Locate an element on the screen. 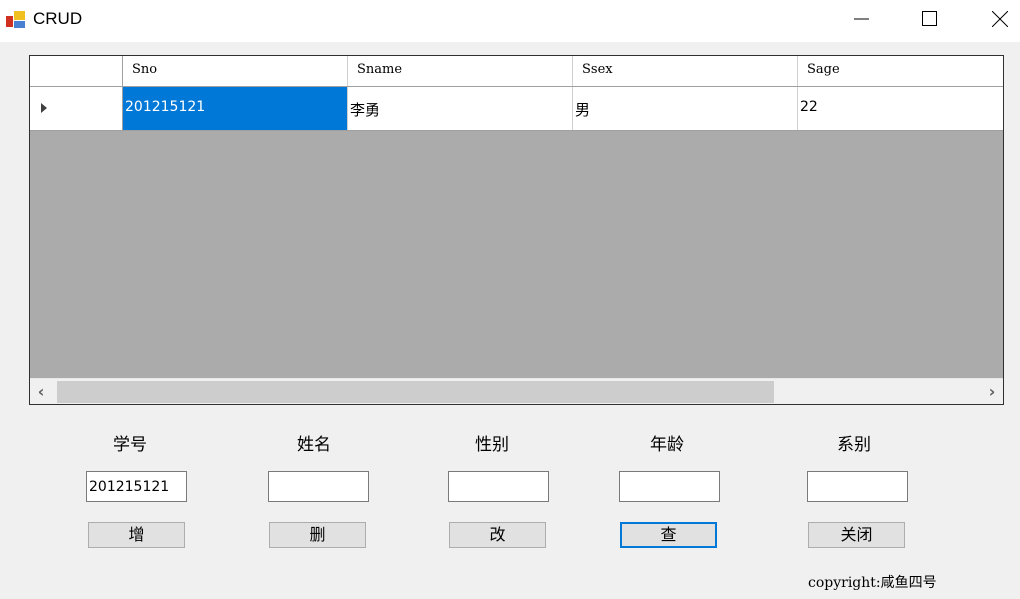 This screenshot has width=1020, height=599. label-sdept: 系别 is located at coordinates (854, 445).